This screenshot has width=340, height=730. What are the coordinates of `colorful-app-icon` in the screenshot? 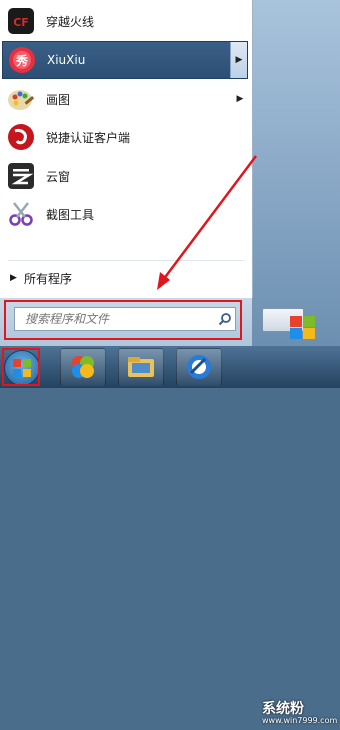 It's located at (83, 367).